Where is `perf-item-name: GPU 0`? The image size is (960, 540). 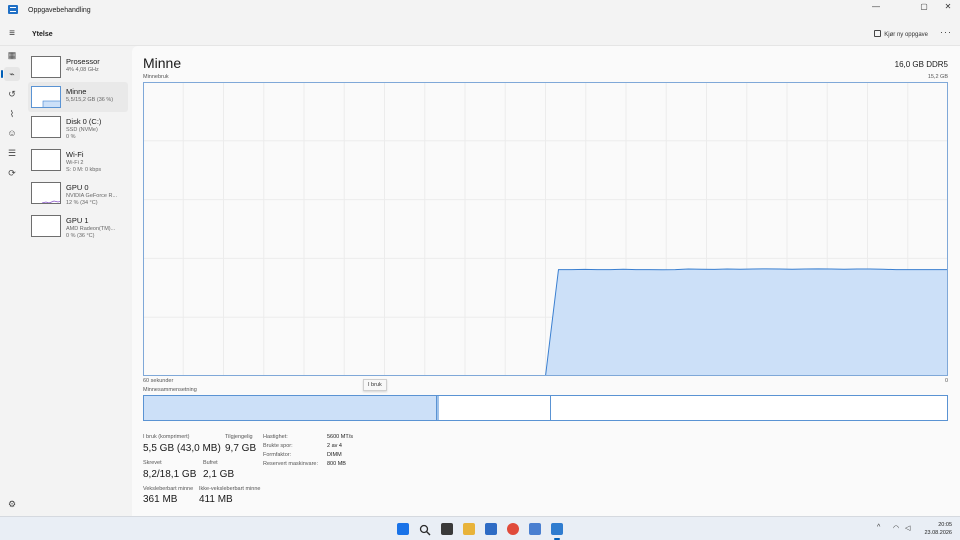 perf-item-name: GPU 0 is located at coordinates (77, 187).